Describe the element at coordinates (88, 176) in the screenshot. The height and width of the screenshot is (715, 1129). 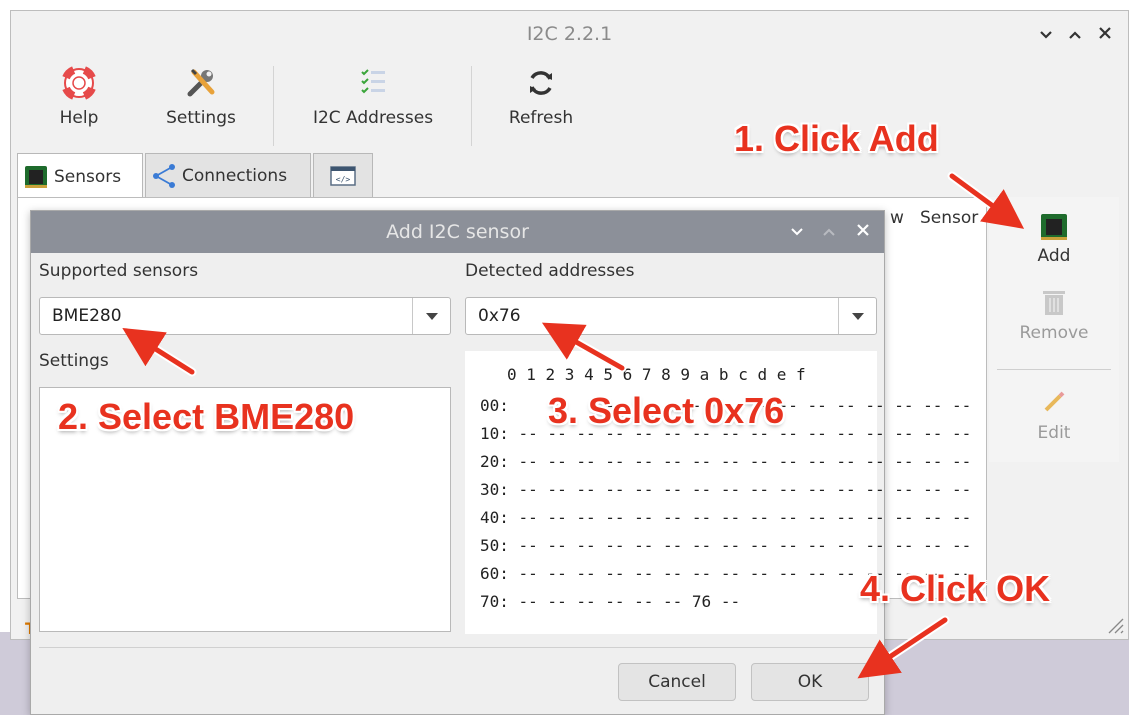
I see `tab-label: Sensors` at that location.